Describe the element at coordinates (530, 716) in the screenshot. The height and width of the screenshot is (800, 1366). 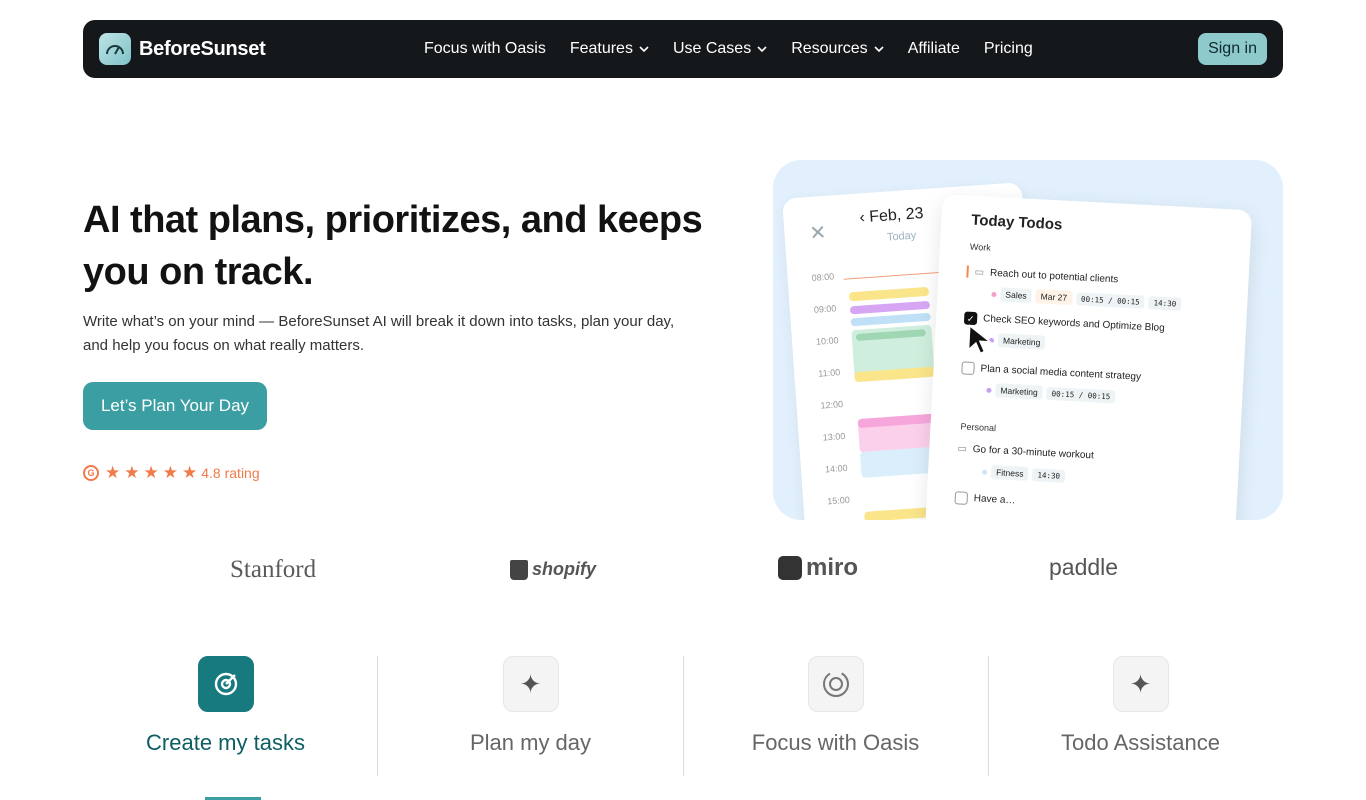
I see `tab-plan-my-day: ✦ Plan my day` at that location.